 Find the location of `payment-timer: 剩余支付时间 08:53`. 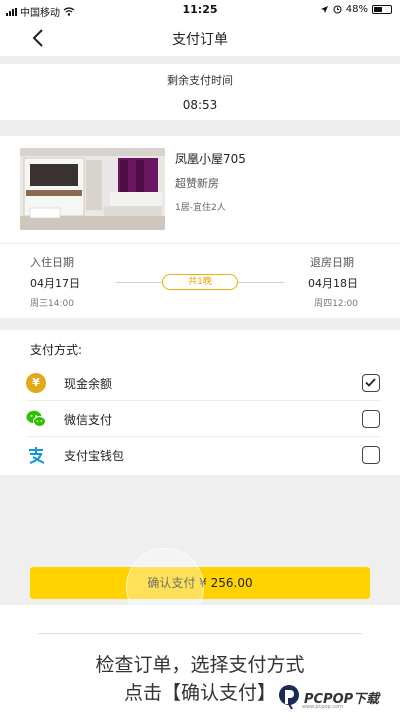

payment-timer: 剩余支付时间 08:53 is located at coordinates (200, 92).